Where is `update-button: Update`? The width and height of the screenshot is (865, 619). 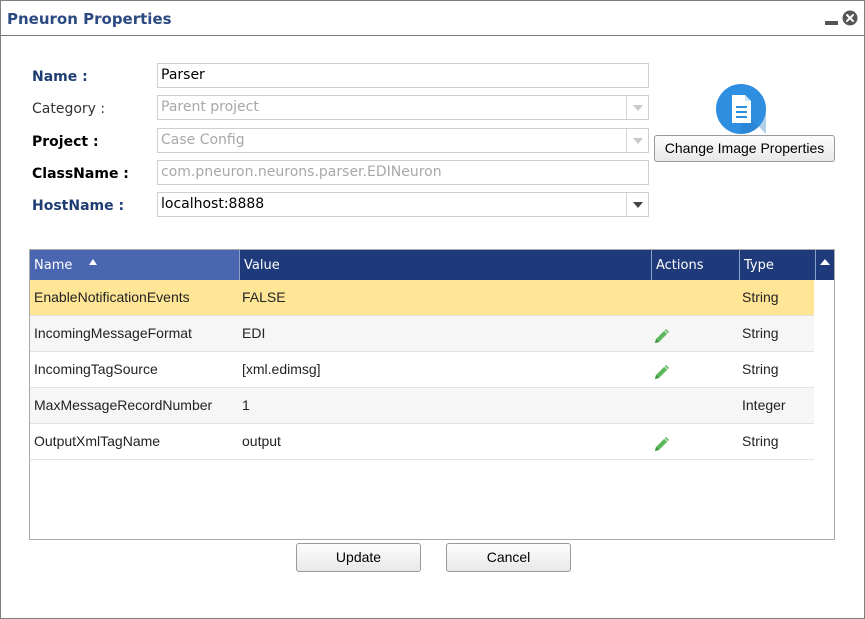 update-button: Update is located at coordinates (358, 557).